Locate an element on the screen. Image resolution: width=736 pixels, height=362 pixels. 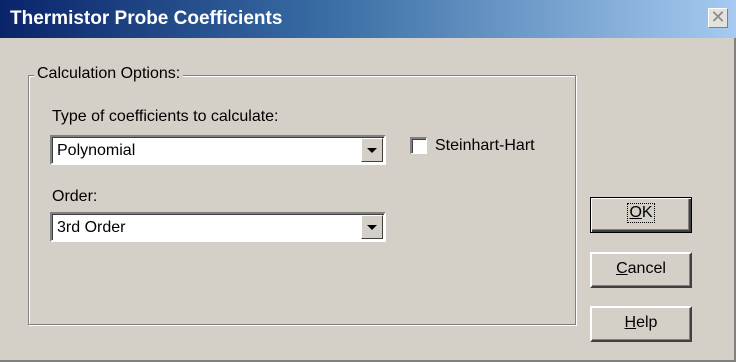
steinhart-hart-label: Steinhart-Hart is located at coordinates (485, 146).